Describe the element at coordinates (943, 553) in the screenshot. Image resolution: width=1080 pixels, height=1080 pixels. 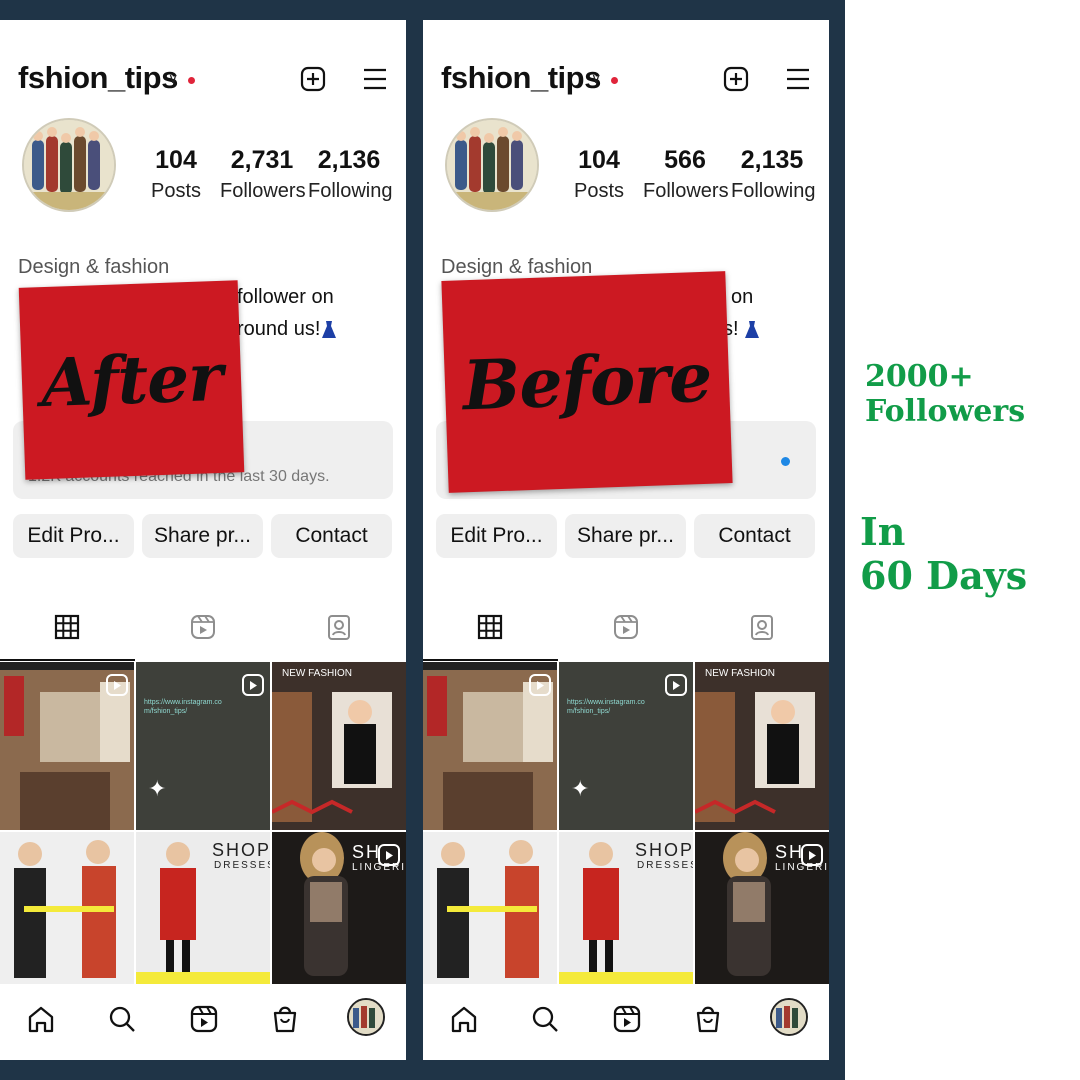
I see `promo-duration: In 60 Days` at that location.